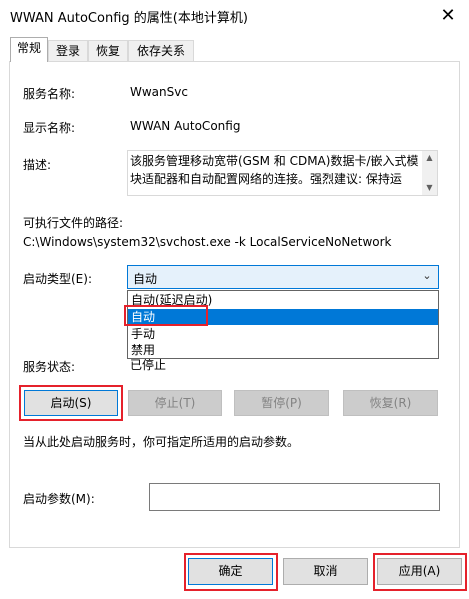  Describe the element at coordinates (108, 50) in the screenshot. I see `tab-recovery: 恢复` at that location.